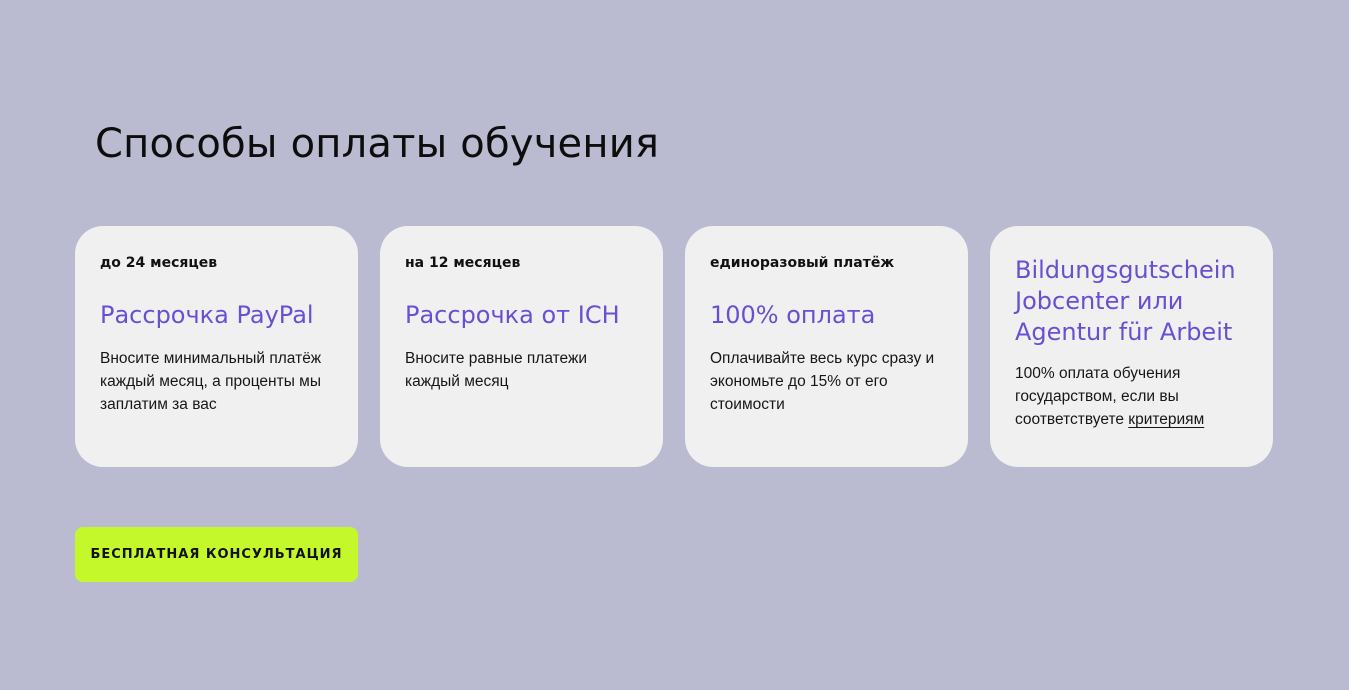 The width and height of the screenshot is (1349, 690). I want to click on section-title: Способы оплаты обучения, so click(377, 144).